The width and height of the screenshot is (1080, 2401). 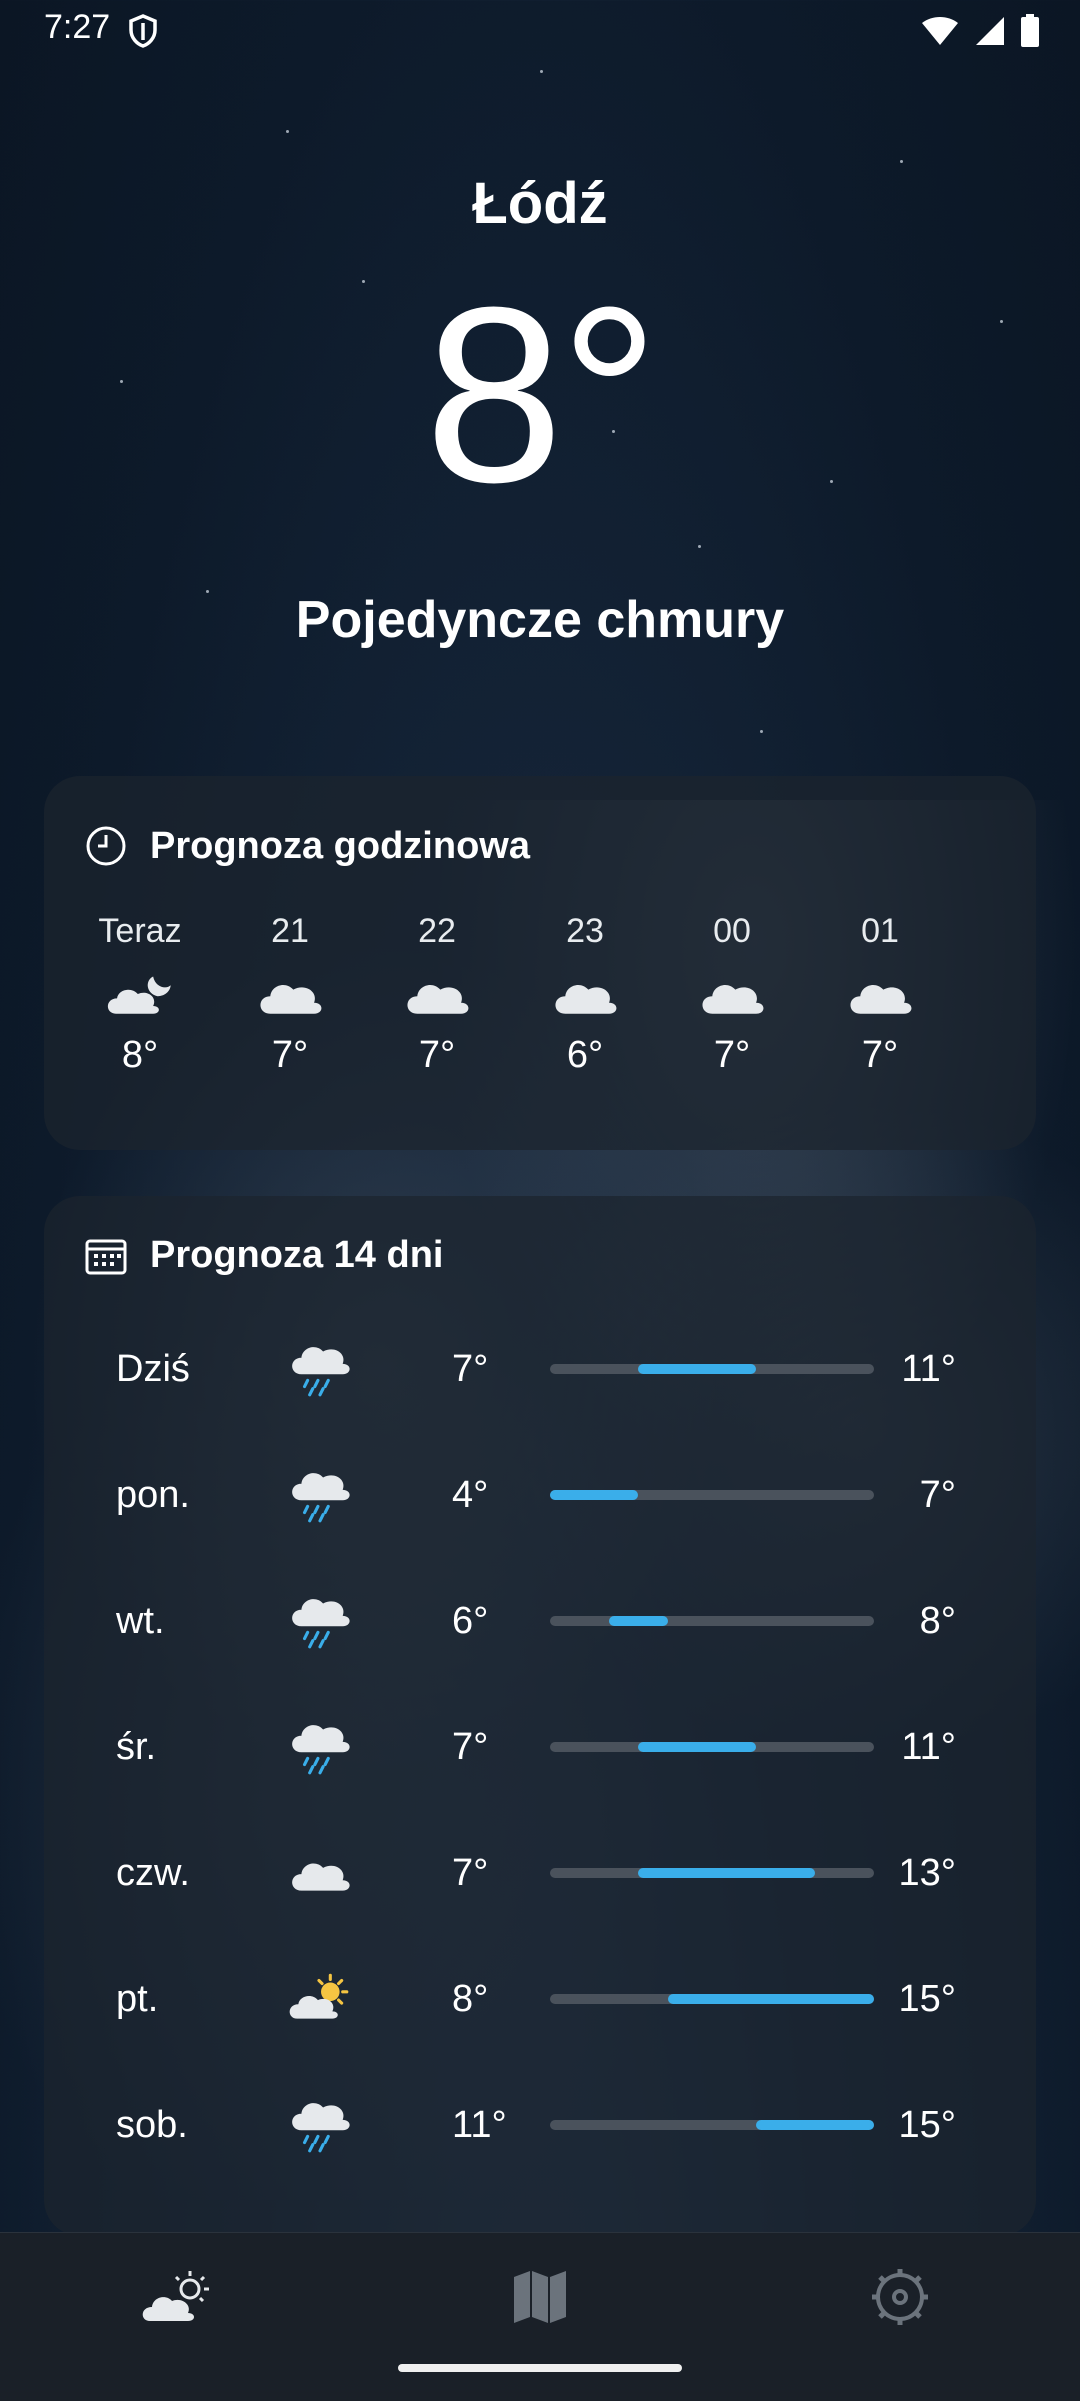 I want to click on daily-day: czw., so click(x=153, y=1873).